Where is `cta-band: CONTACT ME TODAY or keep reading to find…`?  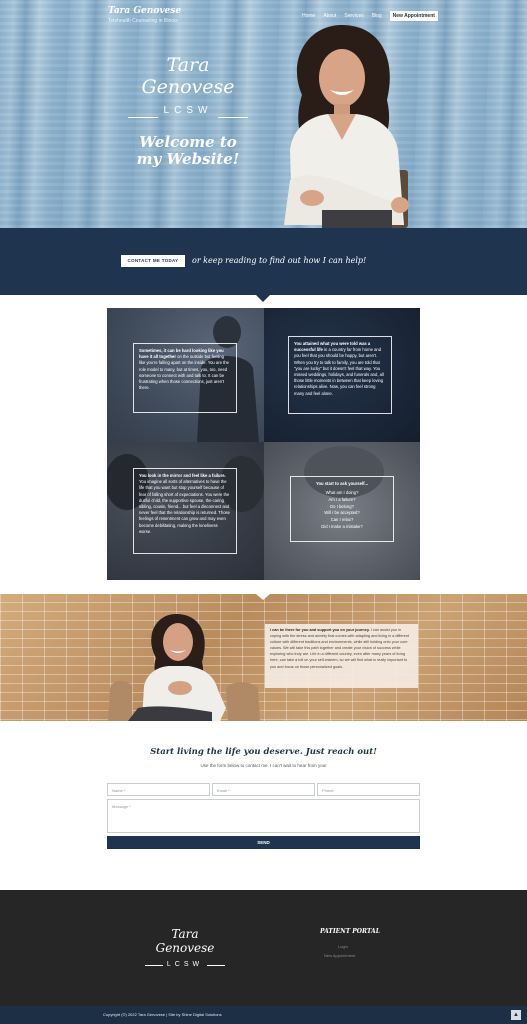
cta-band: CONTACT ME TODAY or keep reading to find… is located at coordinates (263, 261).